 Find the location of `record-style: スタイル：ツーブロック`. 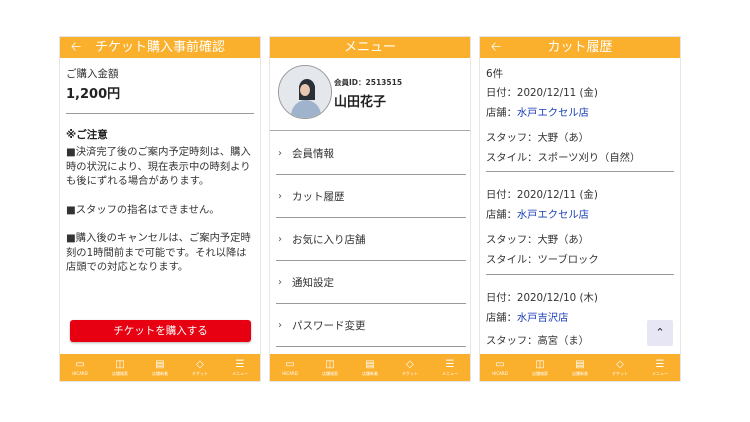

record-style: スタイル：ツーブロック is located at coordinates (542, 260).